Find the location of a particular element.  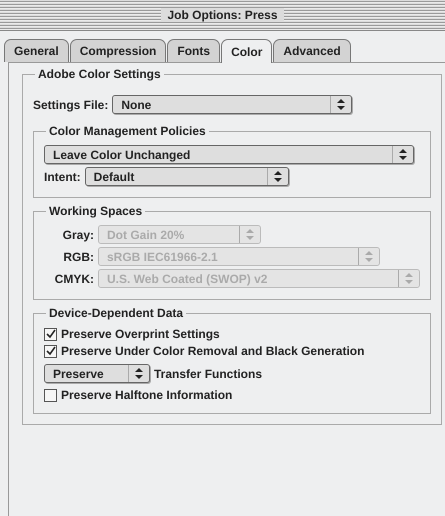

group-title: Adobe Color Settings is located at coordinates (99, 74).